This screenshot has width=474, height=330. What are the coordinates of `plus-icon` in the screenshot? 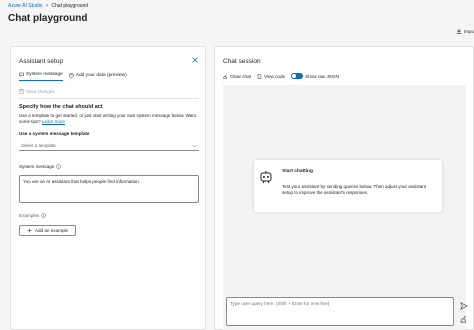 It's located at (29, 230).